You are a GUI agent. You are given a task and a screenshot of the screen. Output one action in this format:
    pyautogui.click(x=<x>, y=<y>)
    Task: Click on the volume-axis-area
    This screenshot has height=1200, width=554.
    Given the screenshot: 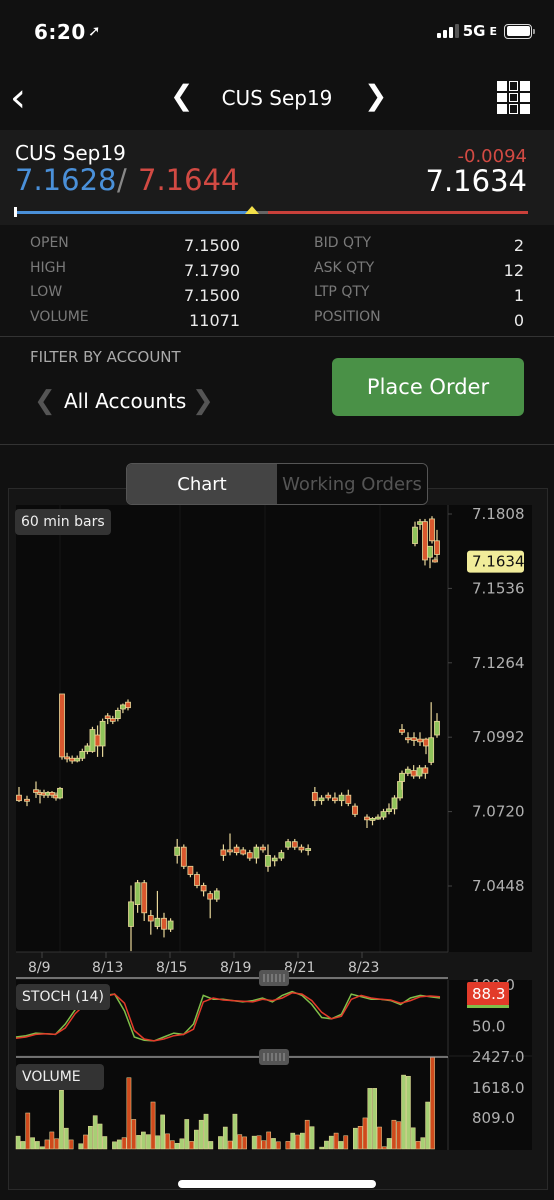 What is the action you would take?
    pyautogui.click(x=490, y=1103)
    